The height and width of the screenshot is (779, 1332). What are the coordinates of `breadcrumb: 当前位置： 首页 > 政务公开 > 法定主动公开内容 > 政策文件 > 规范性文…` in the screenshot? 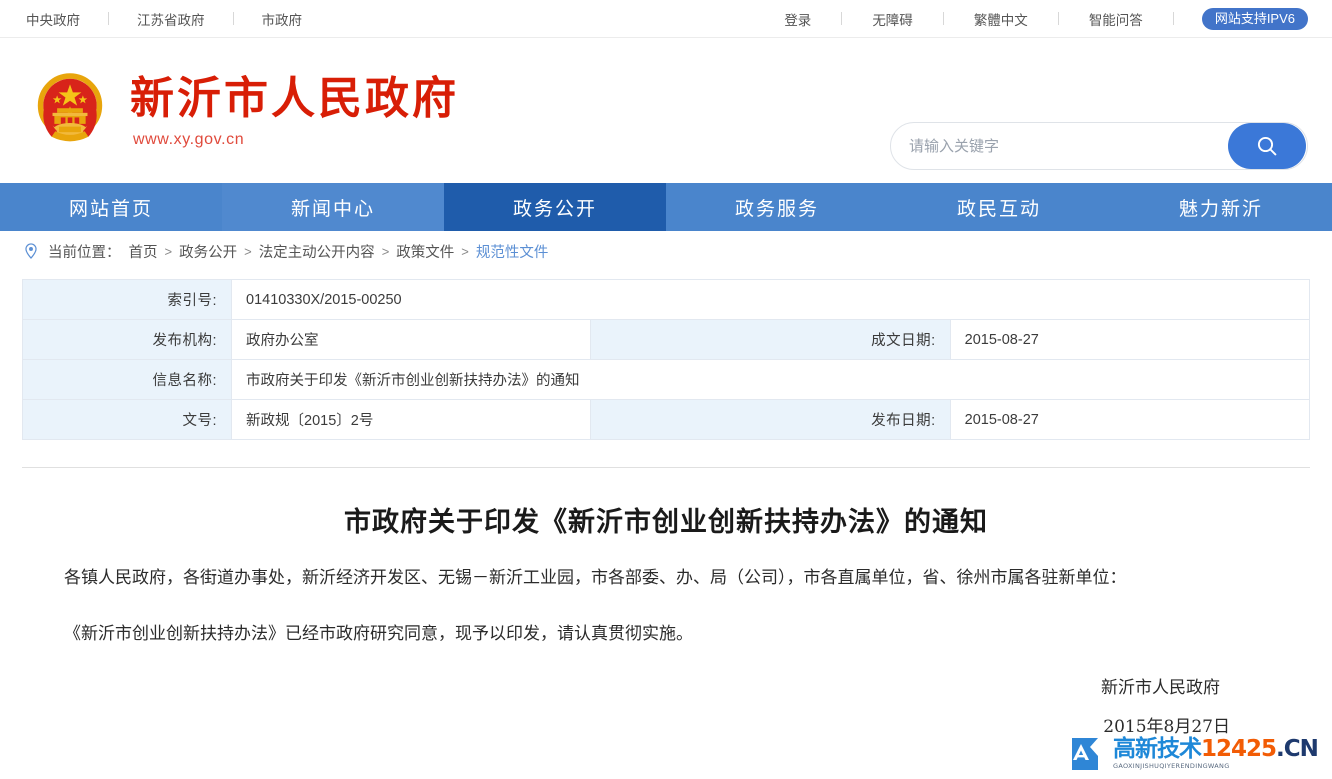 It's located at (666, 251).